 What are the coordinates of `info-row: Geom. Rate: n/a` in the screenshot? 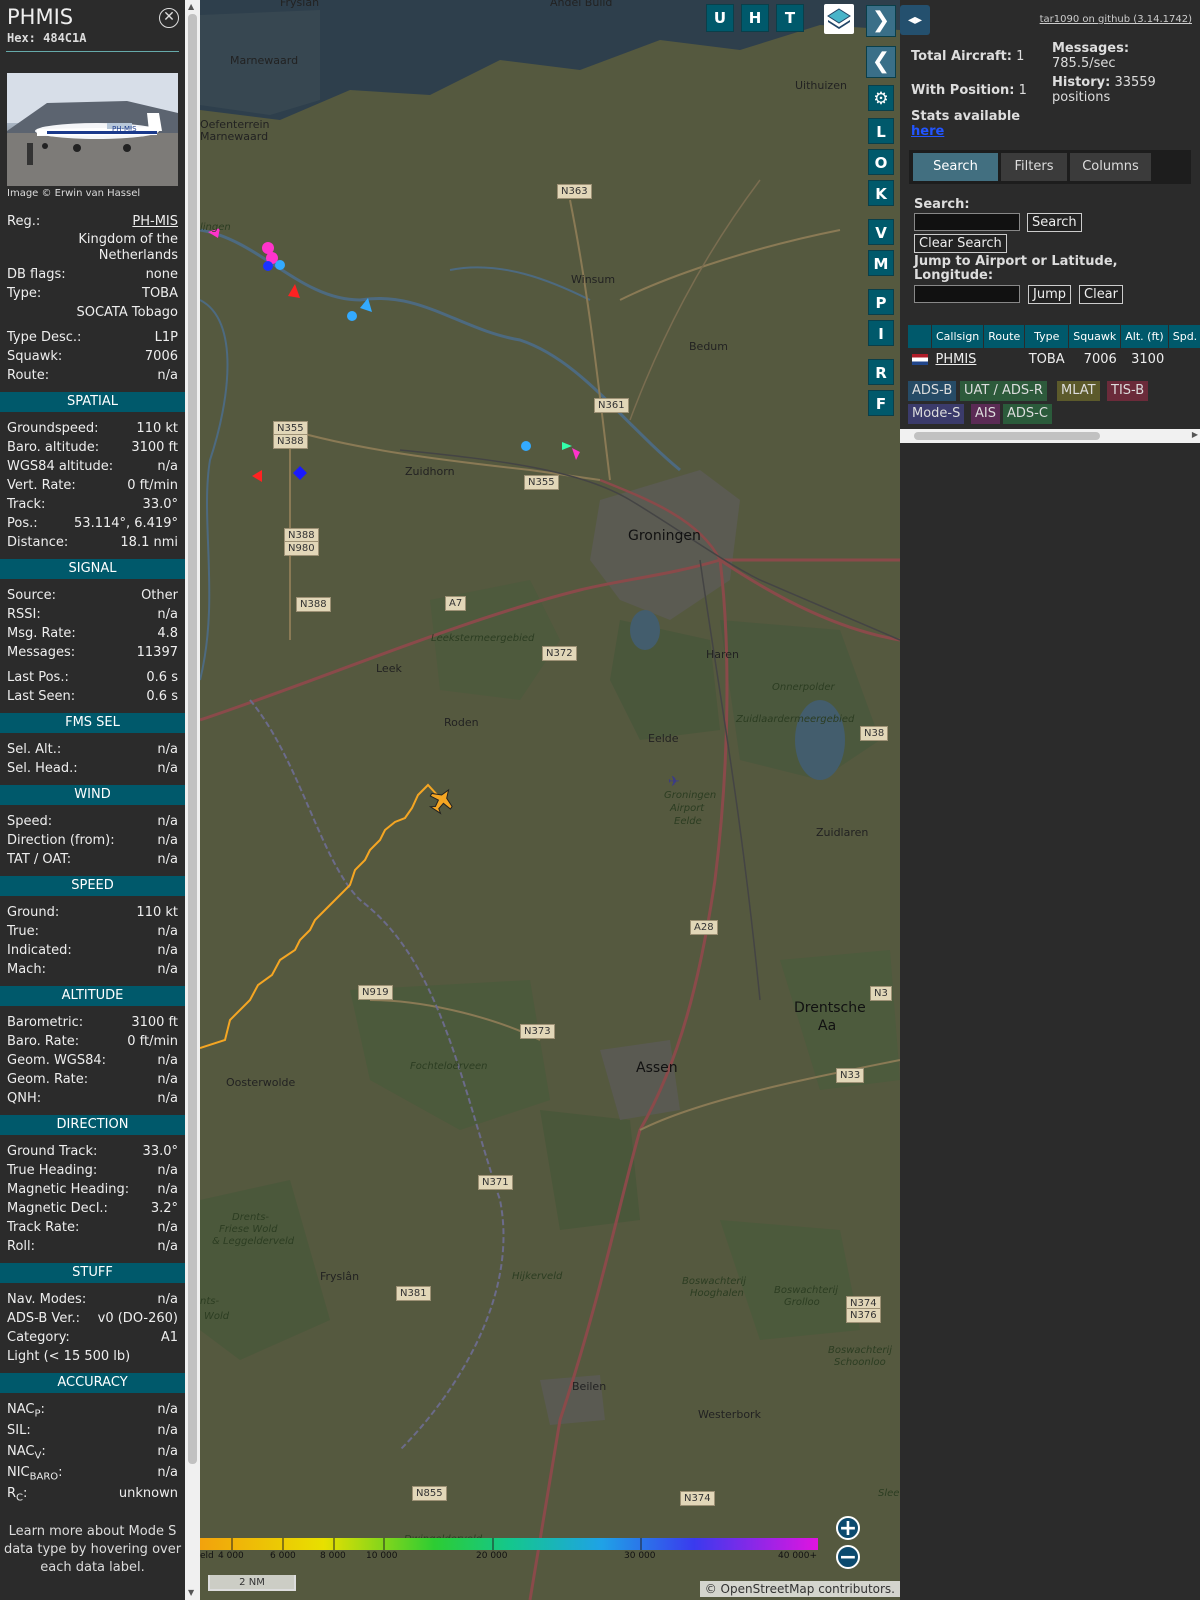 It's located at (92, 1079).